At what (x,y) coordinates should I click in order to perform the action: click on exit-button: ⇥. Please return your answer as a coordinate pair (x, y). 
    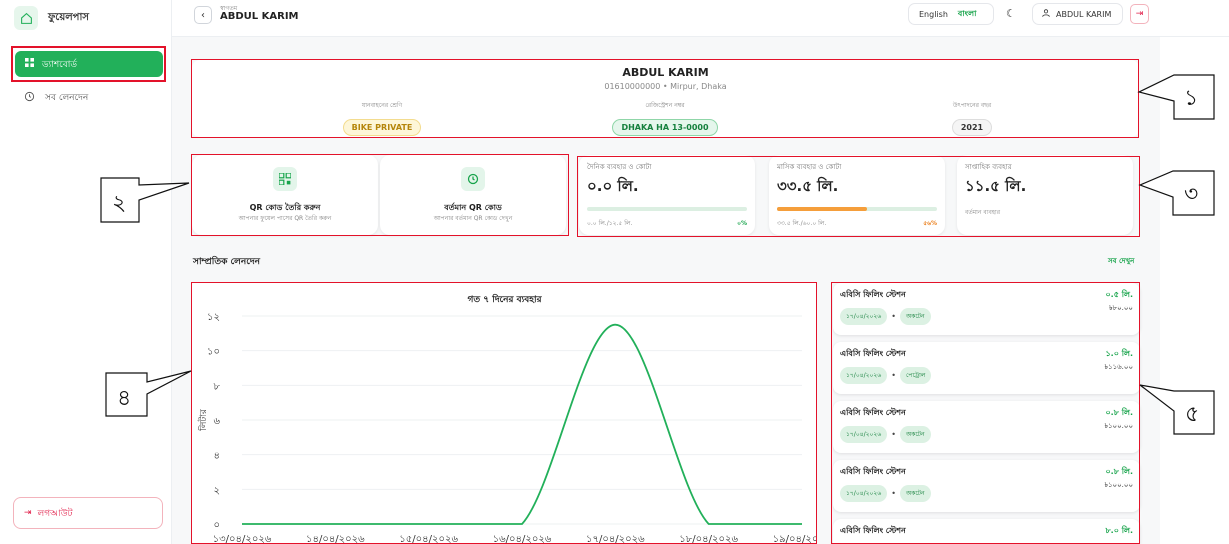
    Looking at the image, I should click on (1139, 14).